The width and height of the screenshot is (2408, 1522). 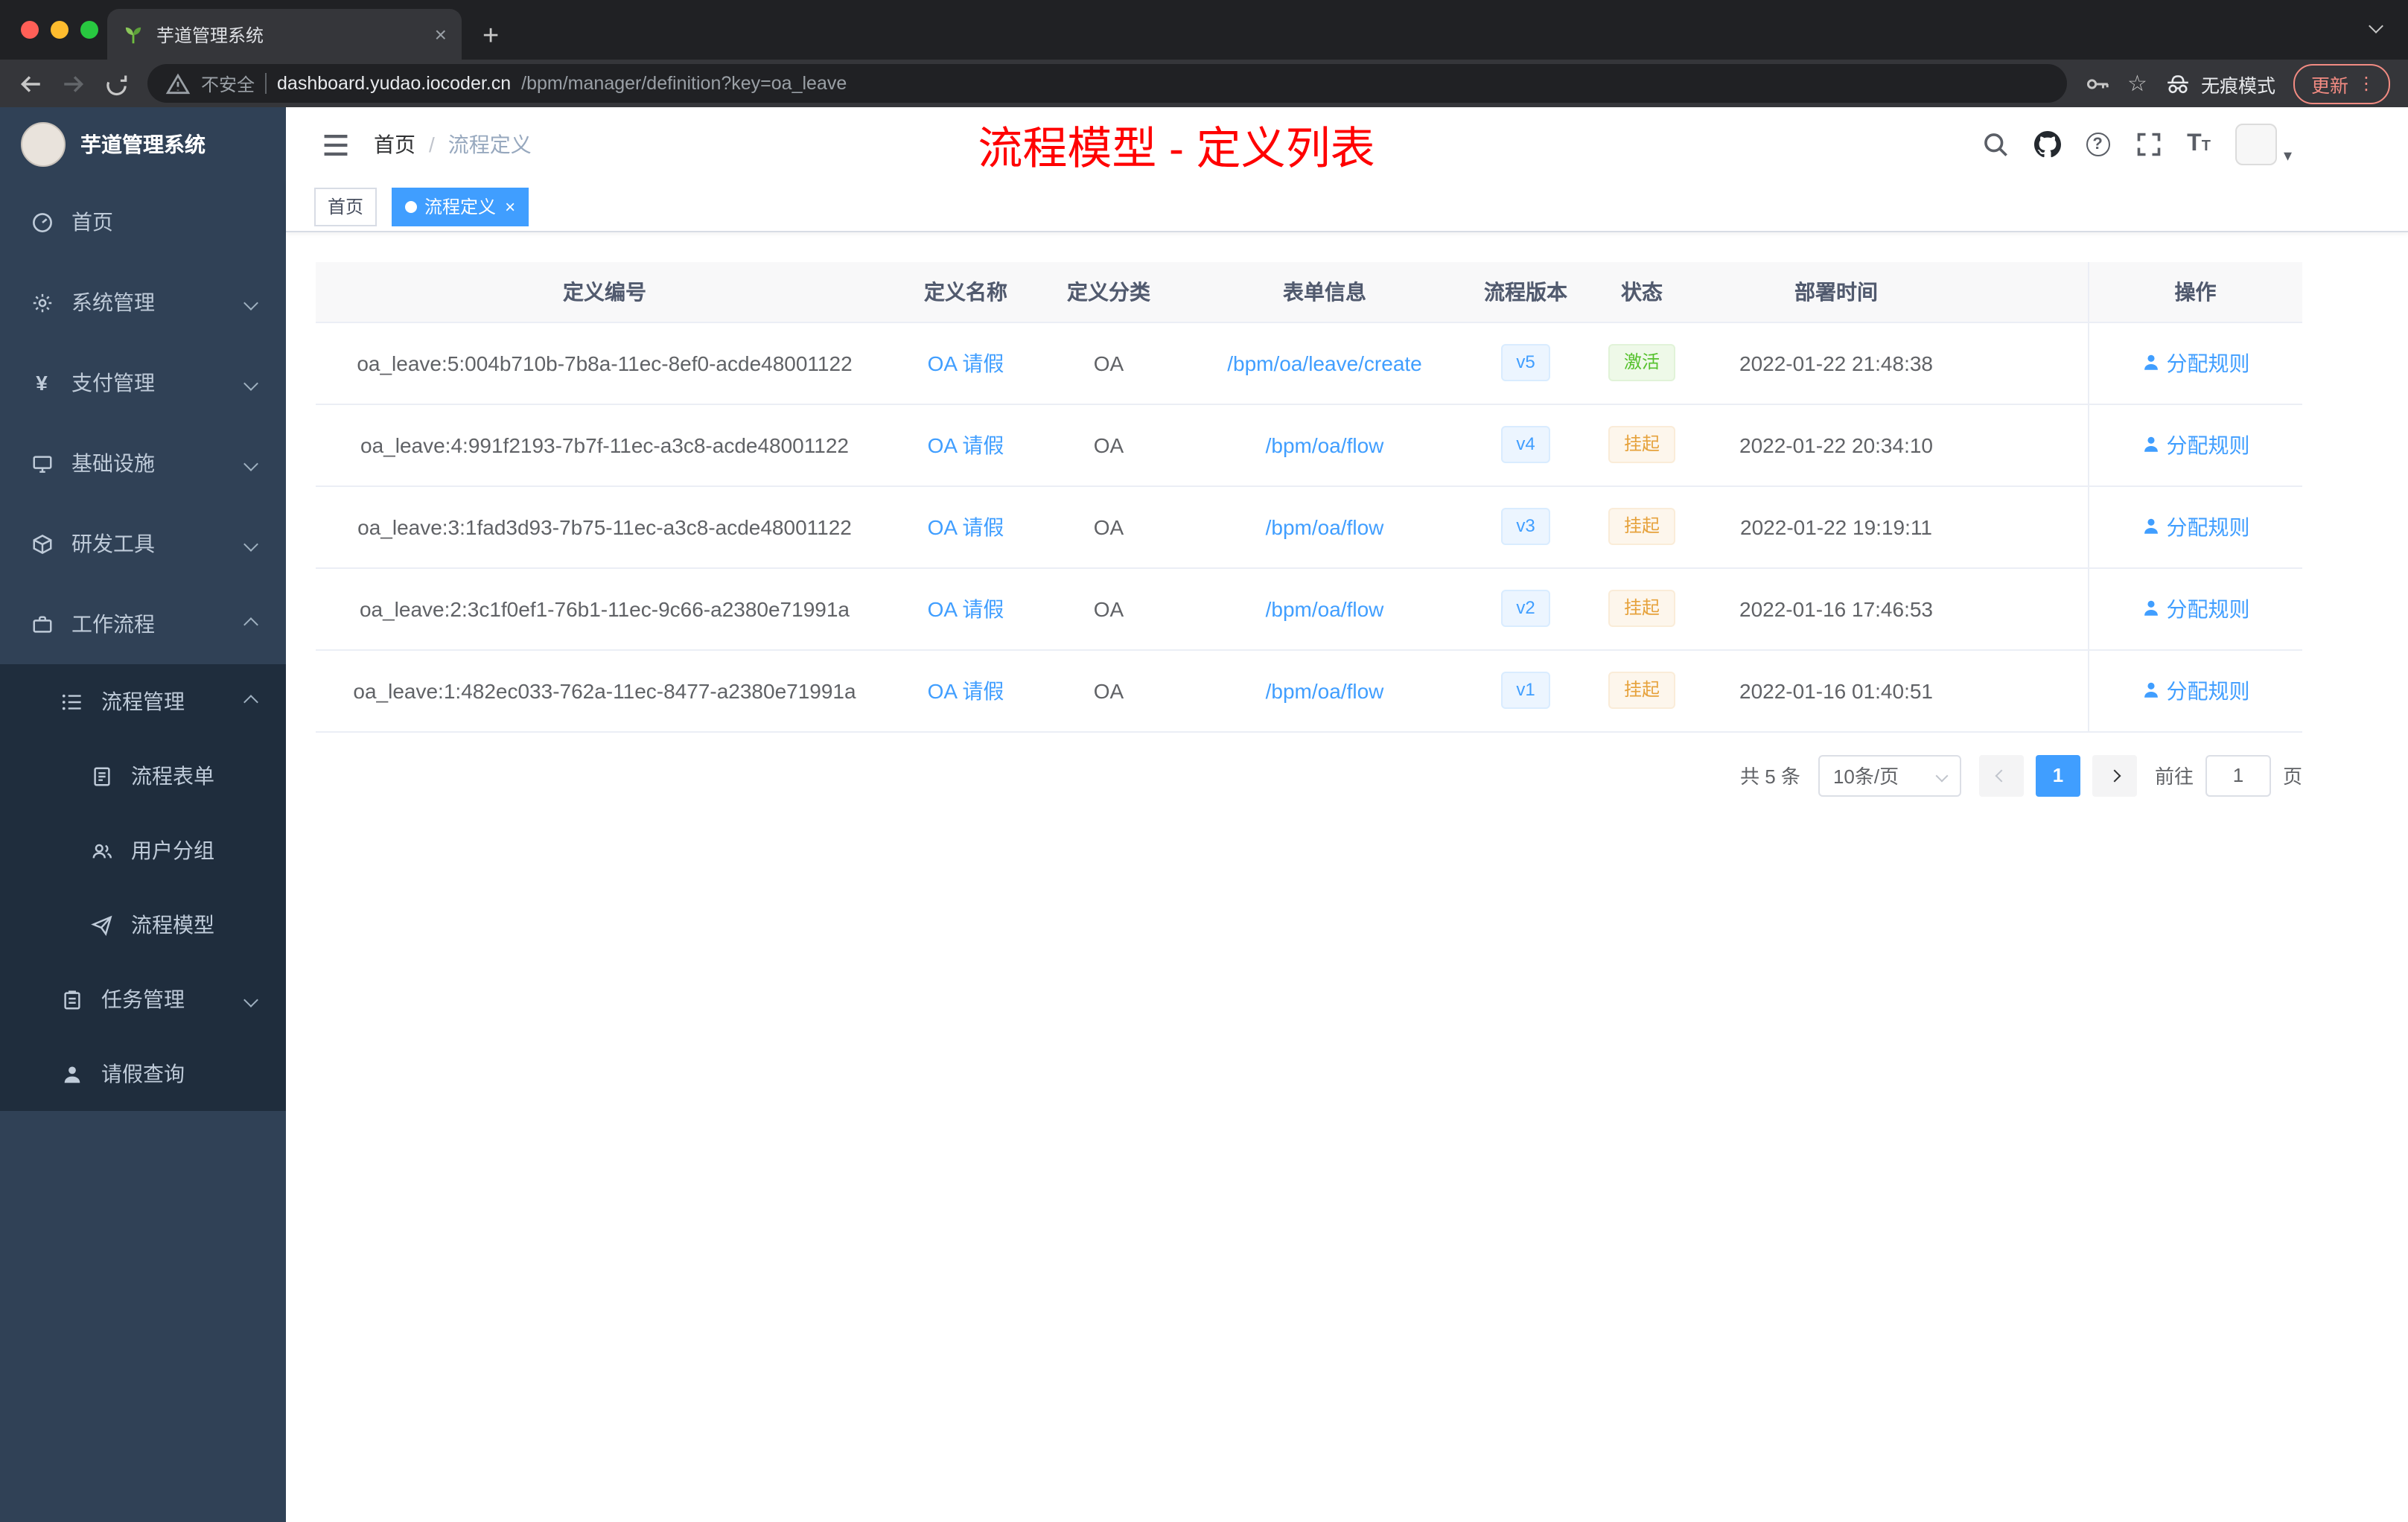 I want to click on definition-category: OA, so click(x=1108, y=690).